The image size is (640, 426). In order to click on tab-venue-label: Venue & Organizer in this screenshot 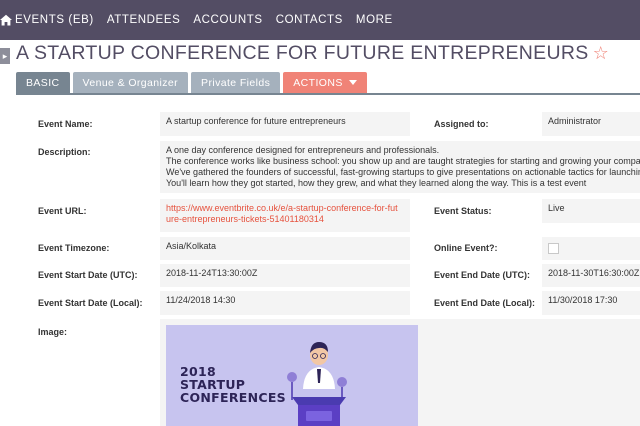, I will do `click(130, 82)`.